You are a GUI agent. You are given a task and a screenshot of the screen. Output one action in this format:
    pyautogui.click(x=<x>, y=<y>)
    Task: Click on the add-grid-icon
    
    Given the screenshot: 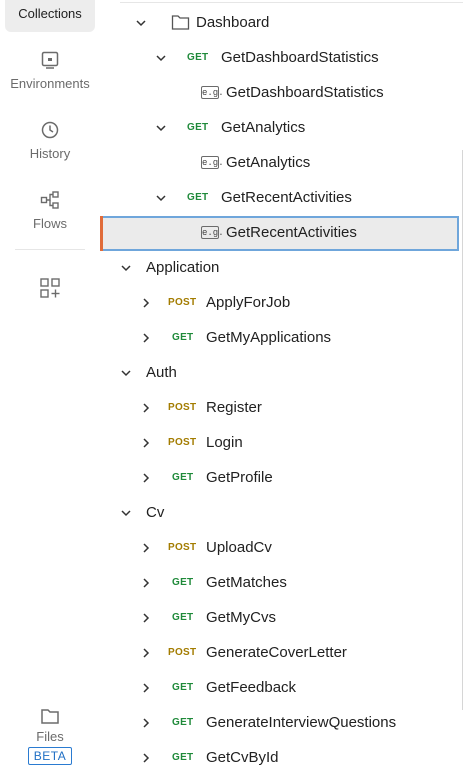 What is the action you would take?
    pyautogui.click(x=50, y=288)
    